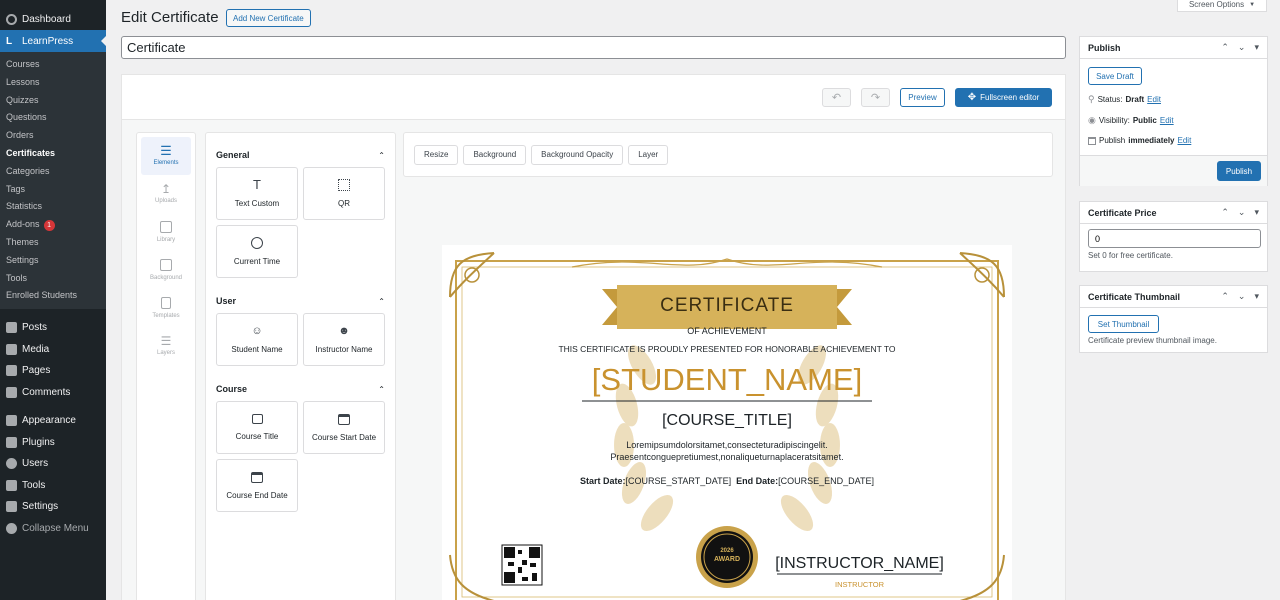 The width and height of the screenshot is (1280, 600). Describe the element at coordinates (344, 339) in the screenshot. I see `tile-instructor-name: ☻ Instructor Name` at that location.